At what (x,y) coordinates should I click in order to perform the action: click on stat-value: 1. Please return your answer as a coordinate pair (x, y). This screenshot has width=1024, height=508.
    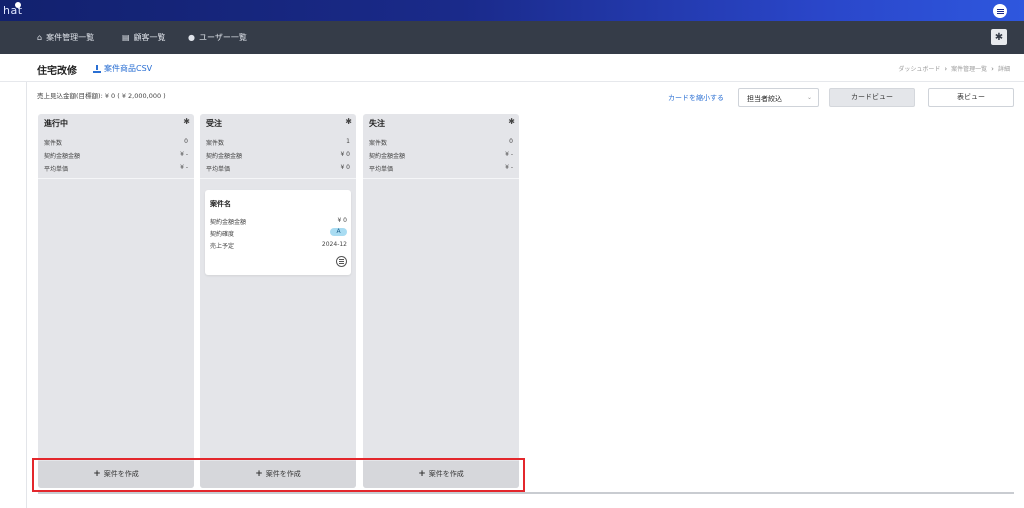
    Looking at the image, I should click on (348, 141).